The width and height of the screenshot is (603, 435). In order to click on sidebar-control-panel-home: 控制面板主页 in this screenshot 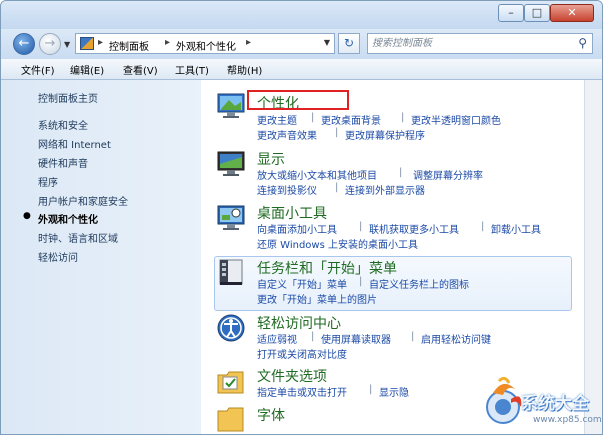, I will do `click(68, 97)`.